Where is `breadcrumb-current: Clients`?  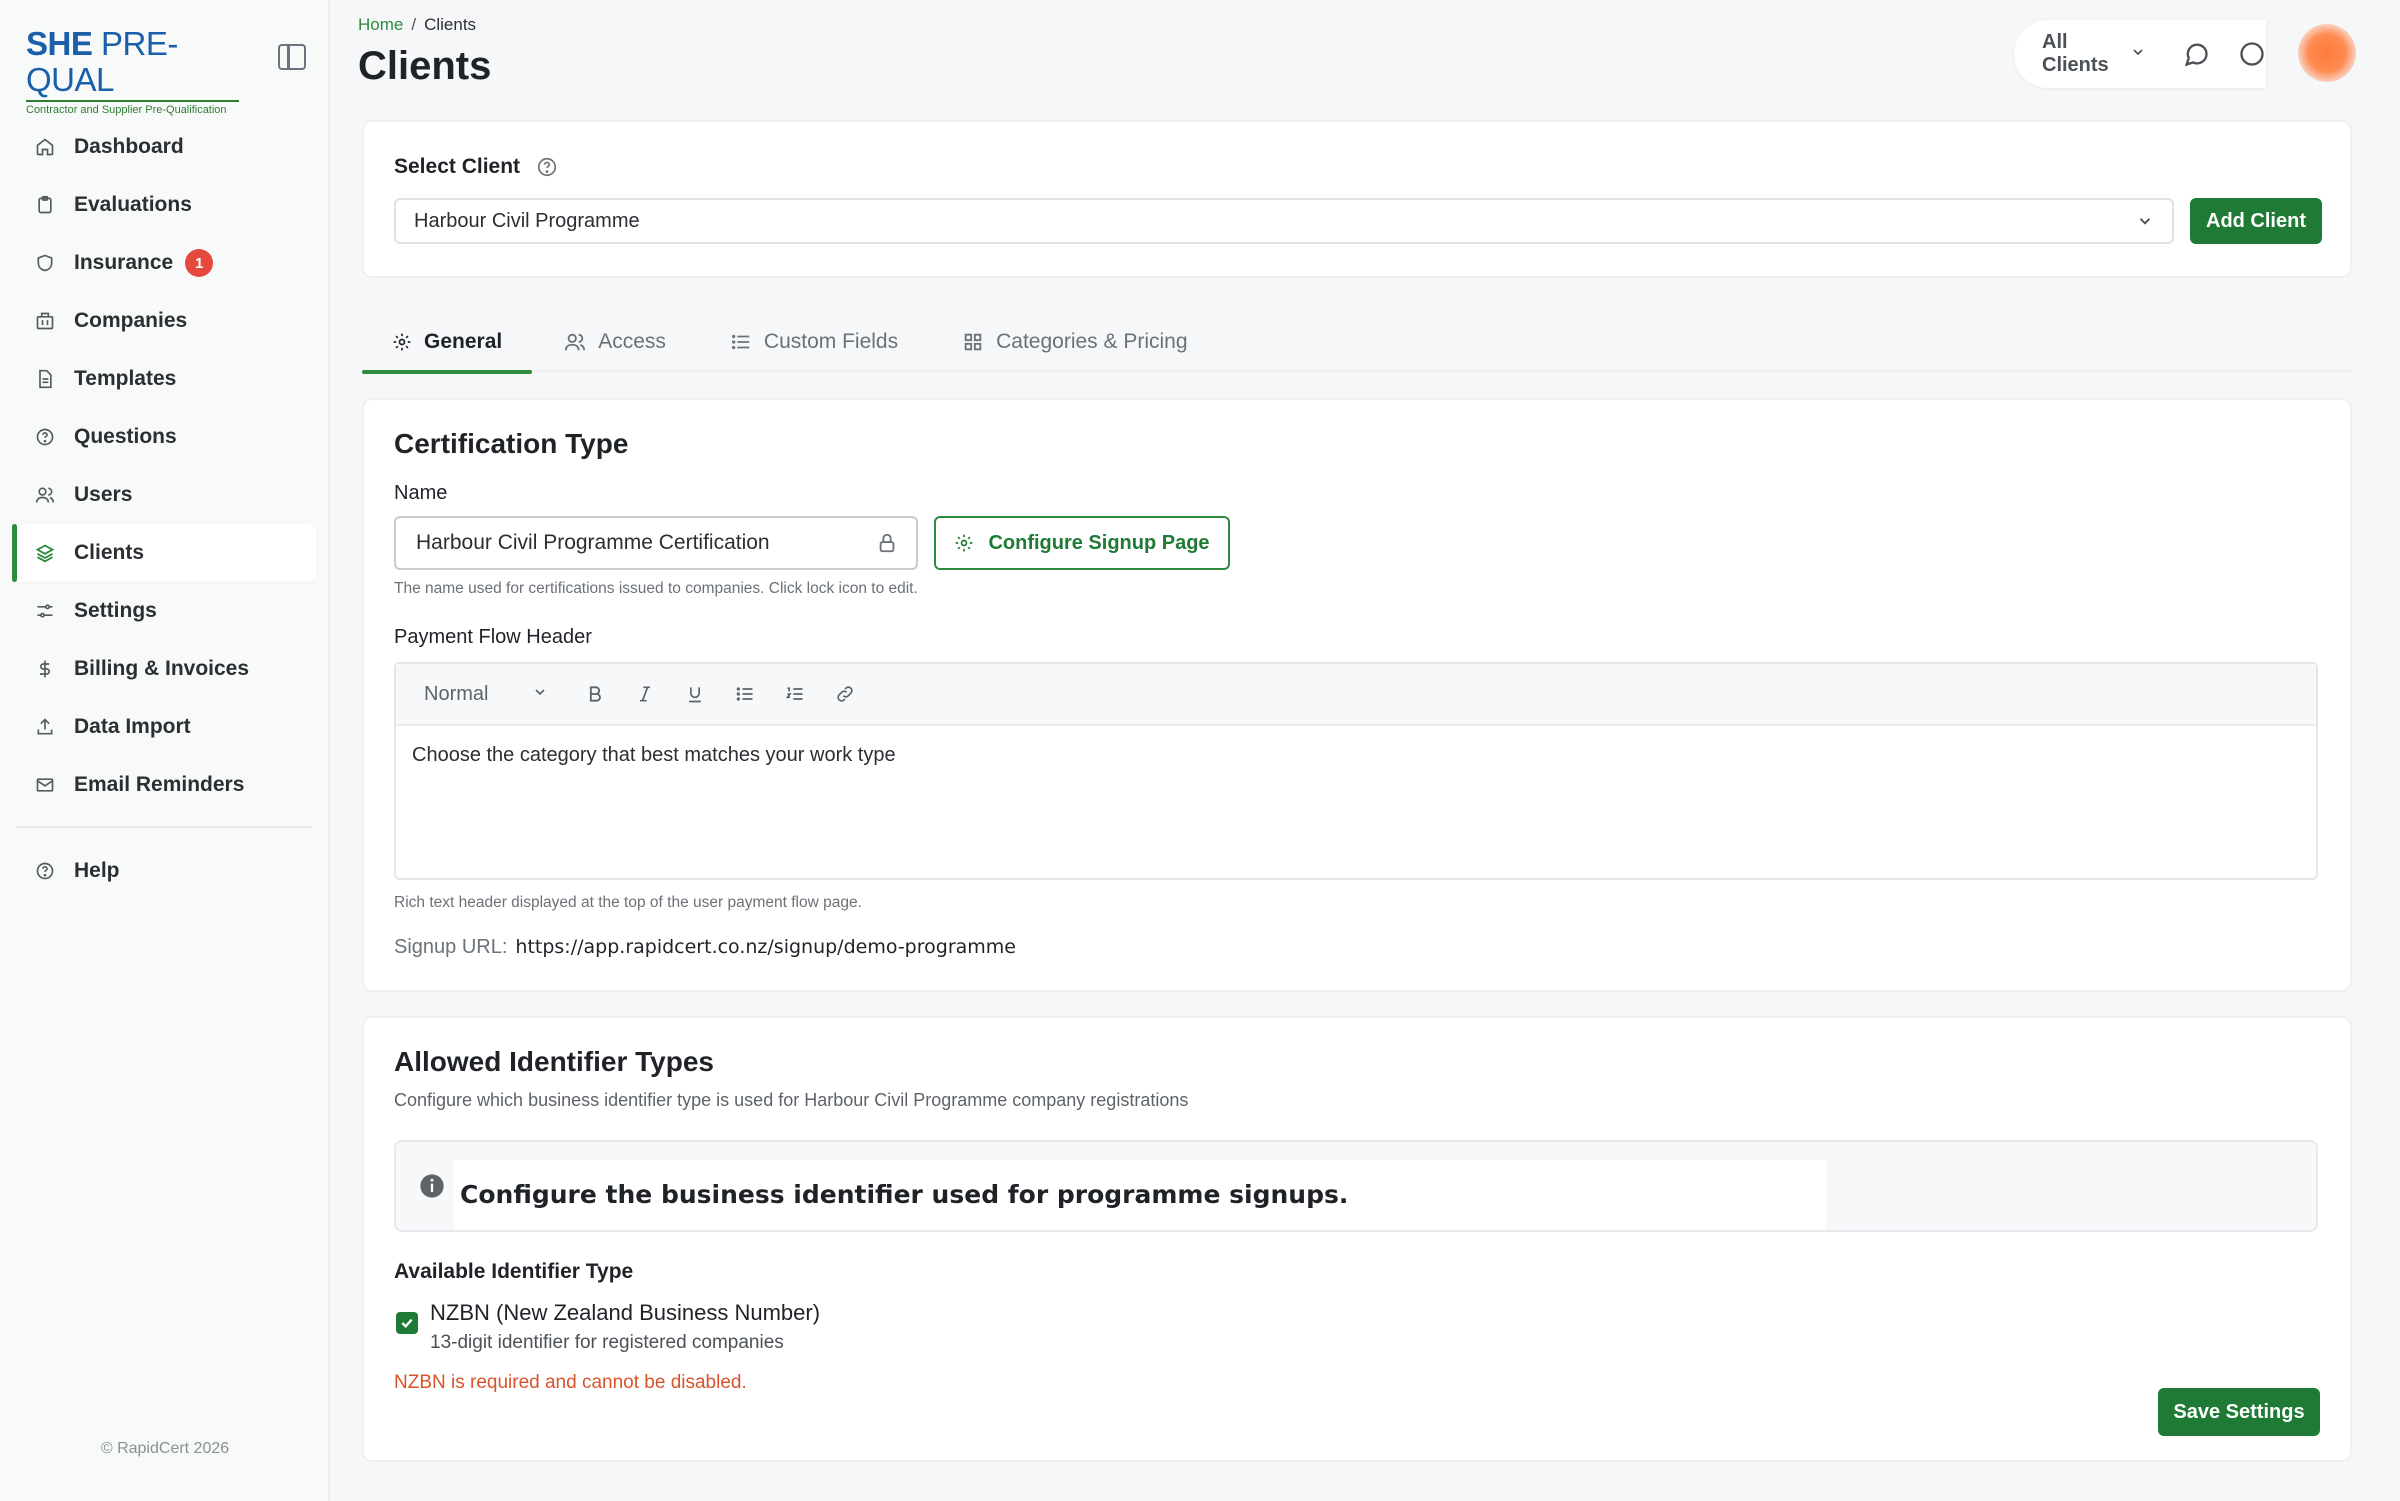
breadcrumb-current: Clients is located at coordinates (450, 24).